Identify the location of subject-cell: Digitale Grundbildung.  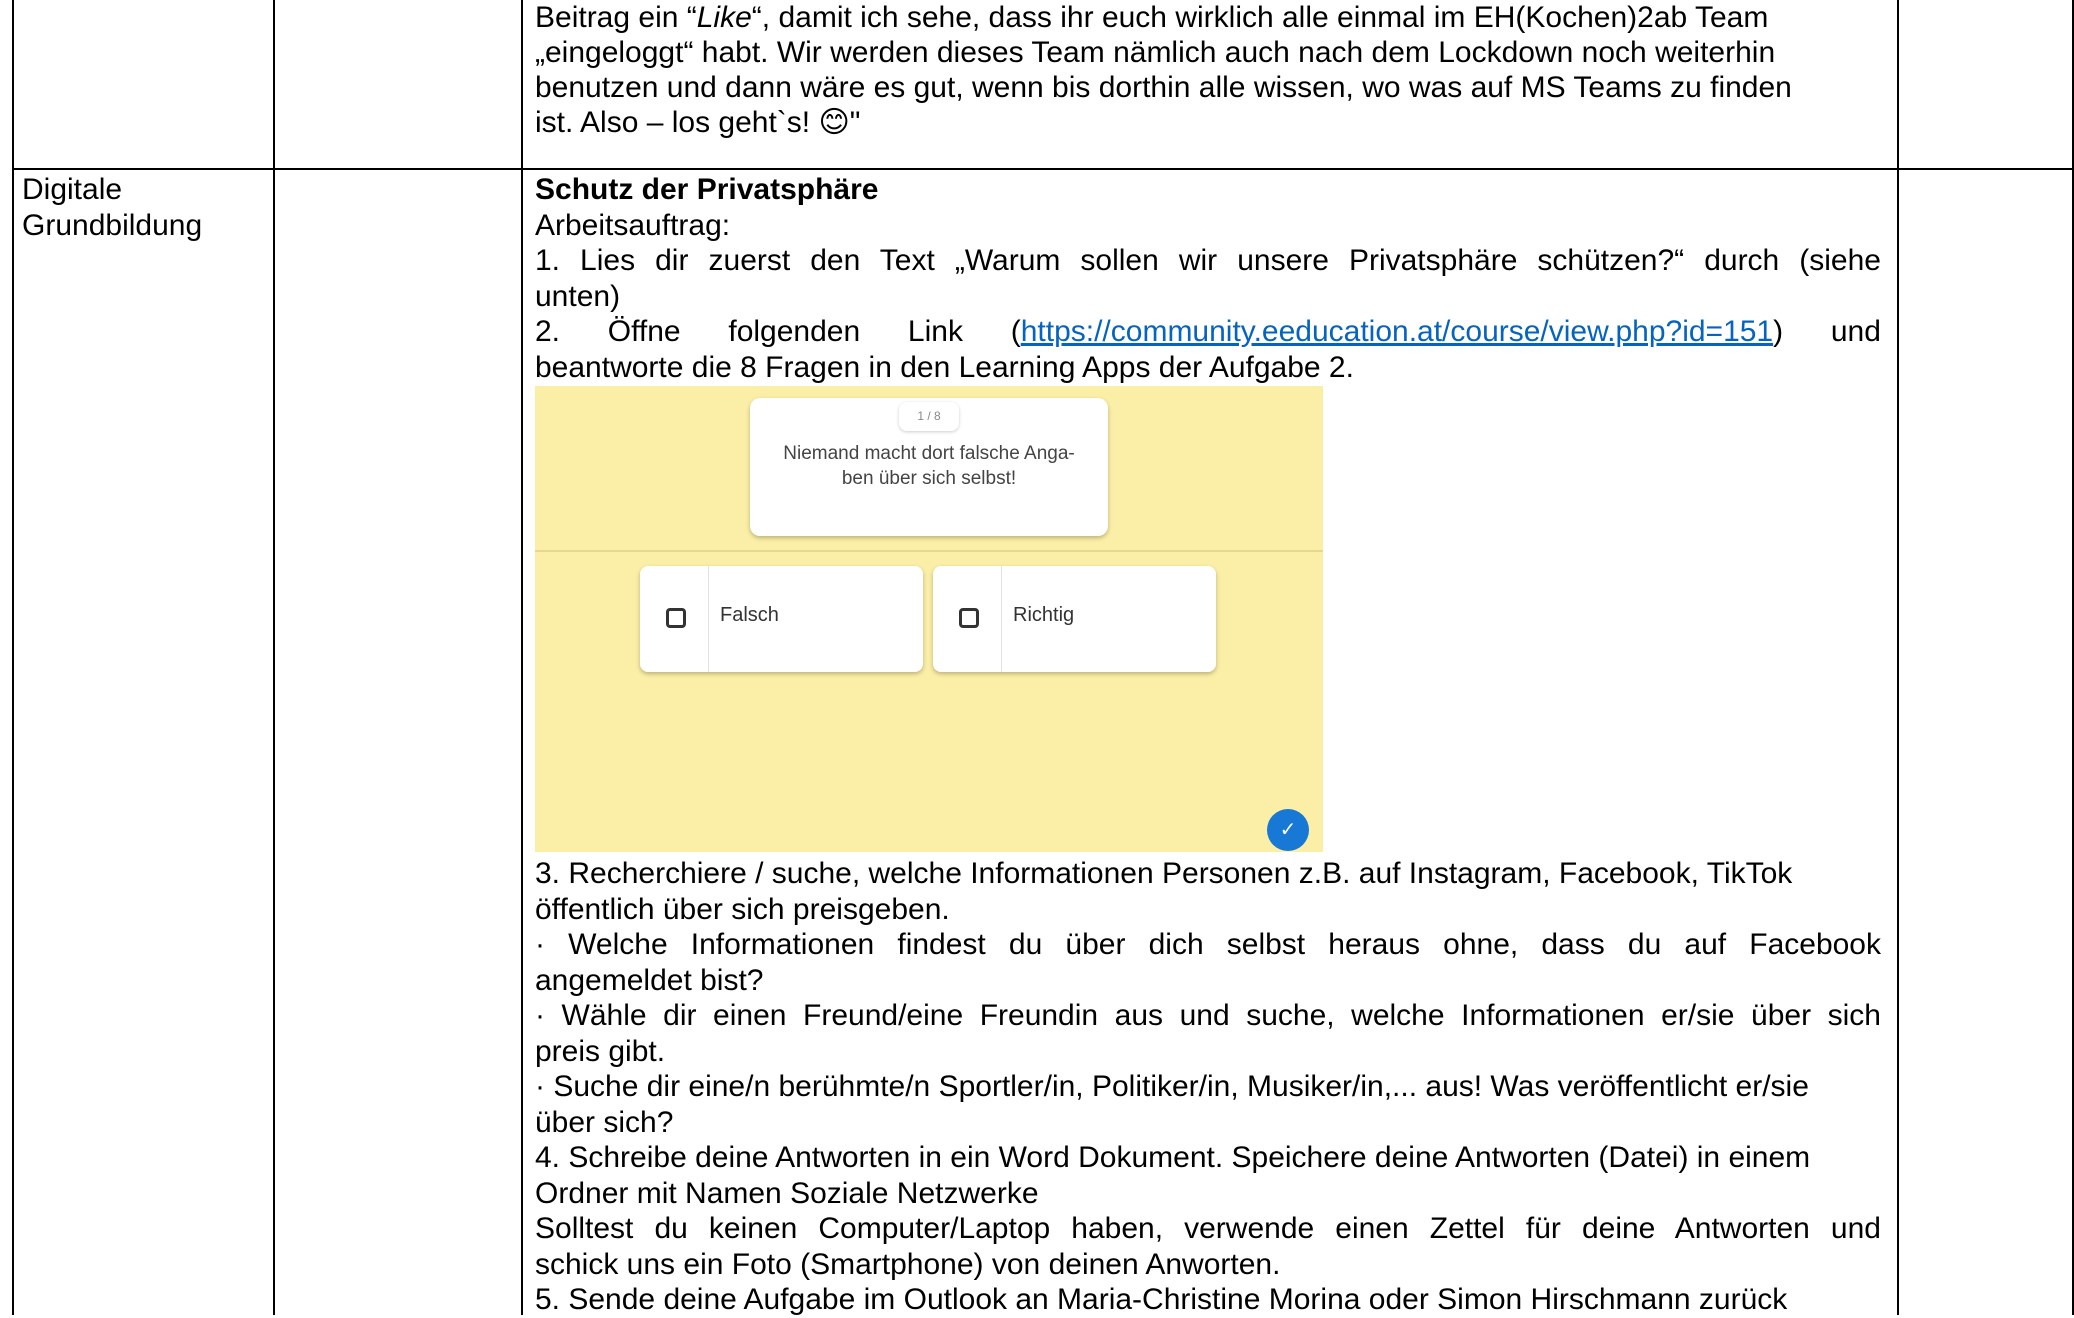
(142, 207).